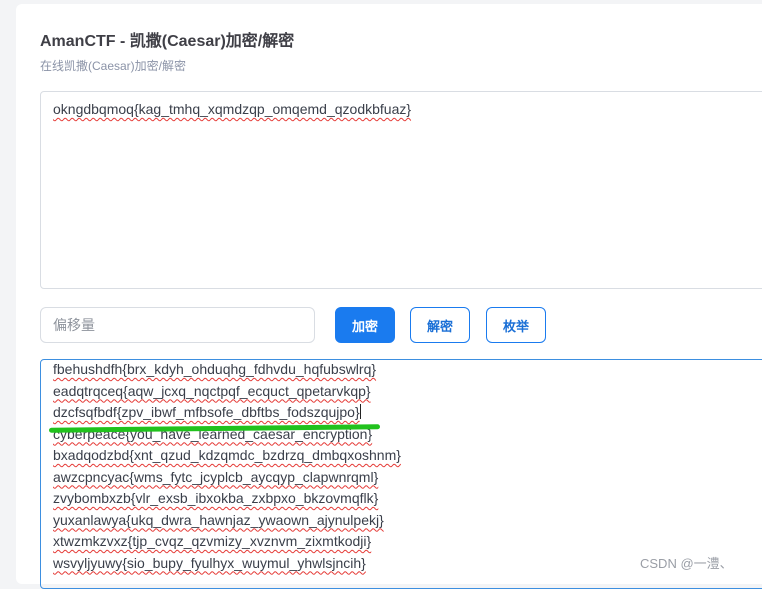 This screenshot has height=589, width=762. I want to click on text-cursor, so click(360, 411).